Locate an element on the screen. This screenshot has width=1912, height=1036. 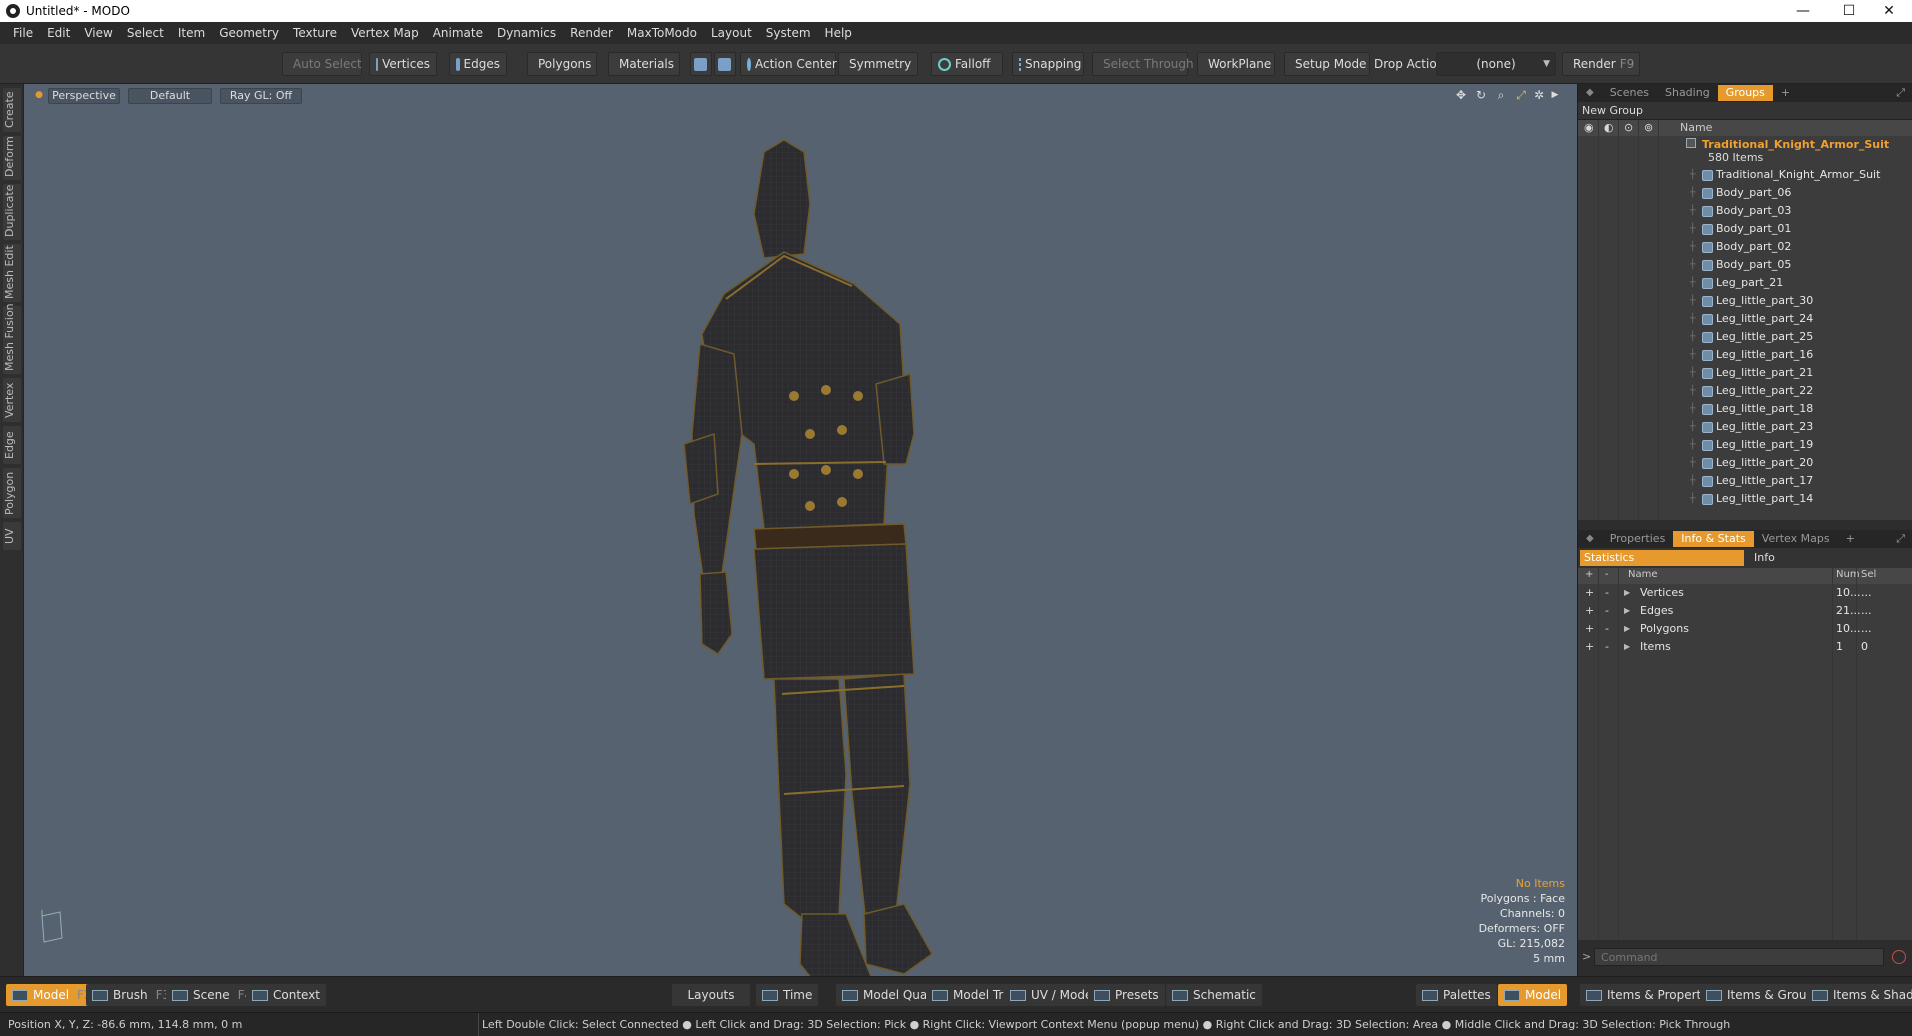
expand-all-icon: + is located at coordinates (1589, 574).